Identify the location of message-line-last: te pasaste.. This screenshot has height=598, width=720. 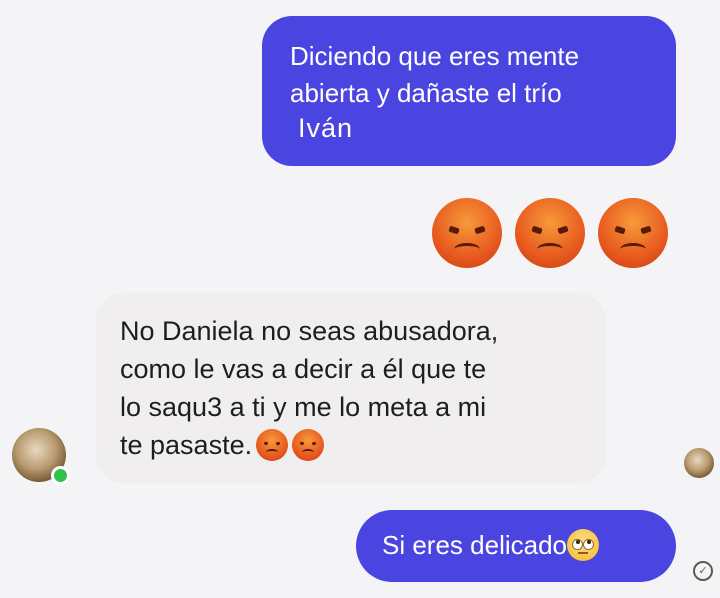
(309, 445).